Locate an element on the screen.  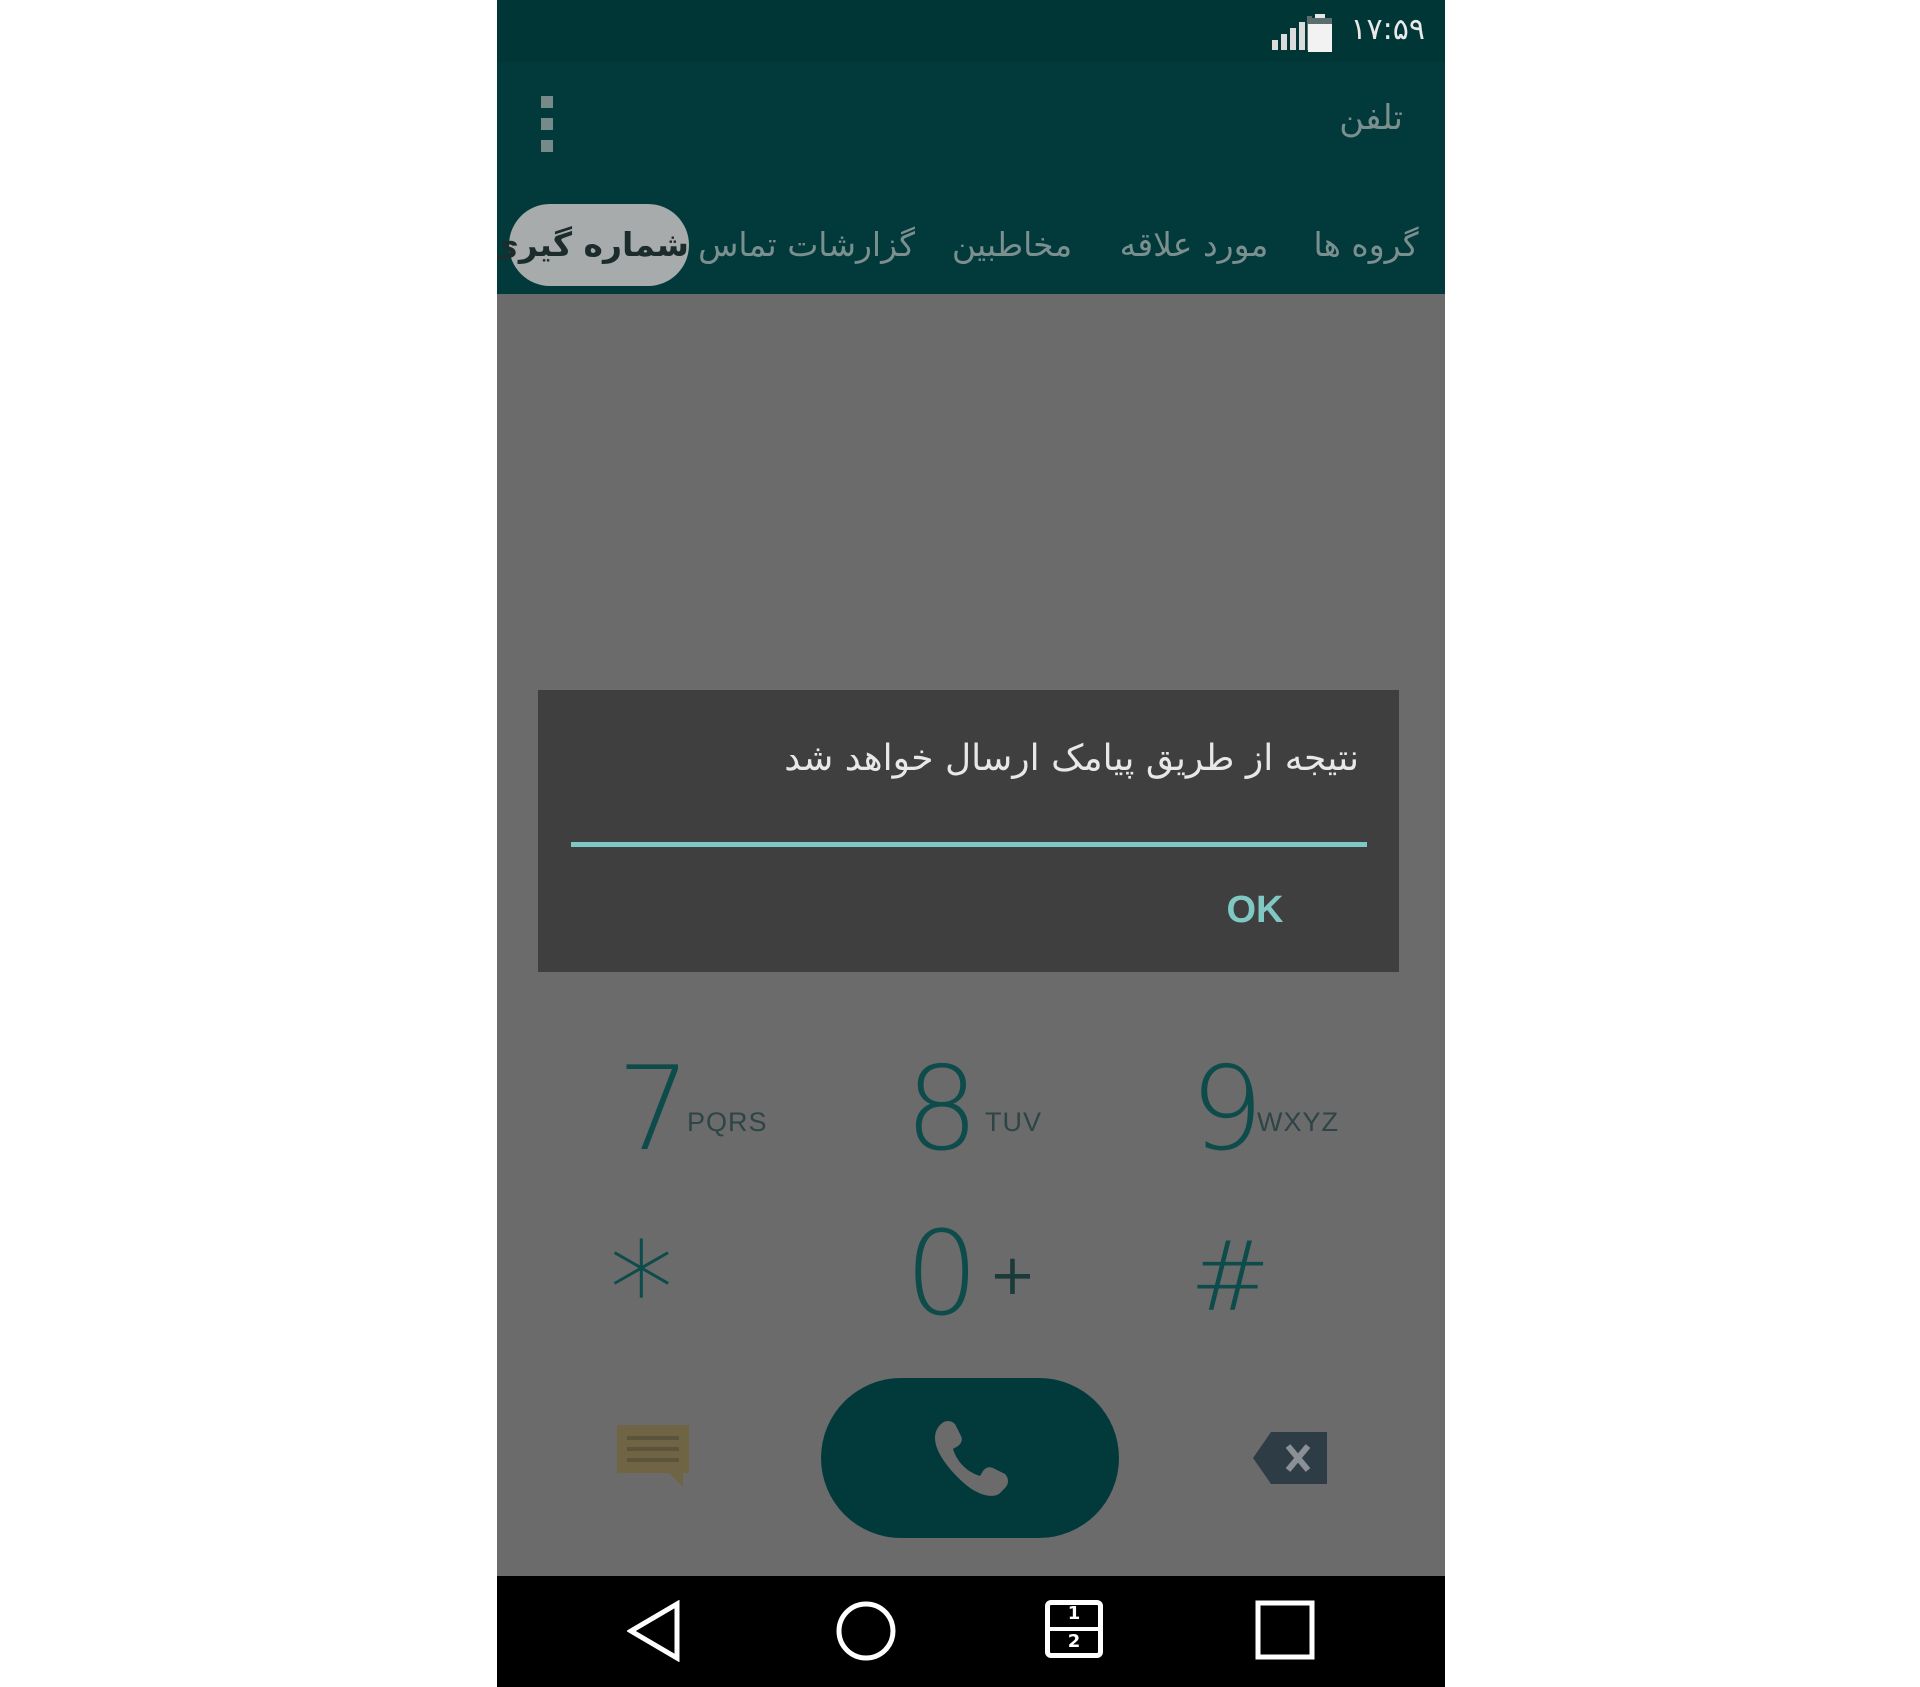
call-button is located at coordinates (970, 1458).